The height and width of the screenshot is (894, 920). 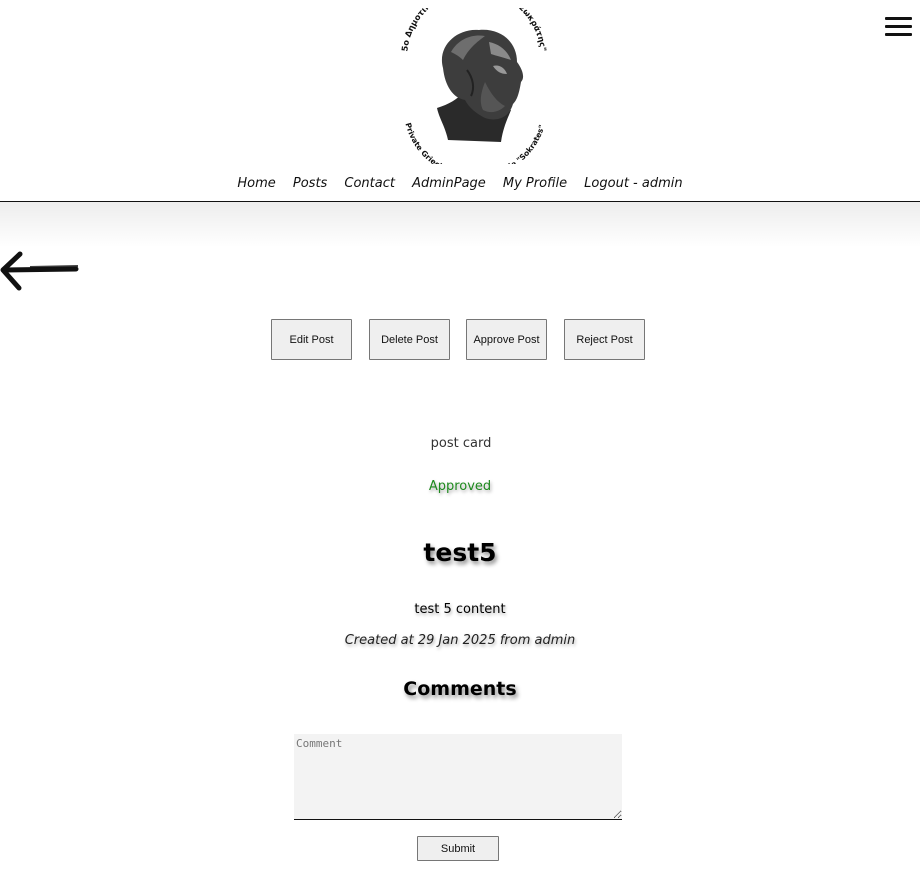 What do you see at coordinates (460, 640) in the screenshot?
I see `post-meta: Created at 29 Jan 2025 from admin` at bounding box center [460, 640].